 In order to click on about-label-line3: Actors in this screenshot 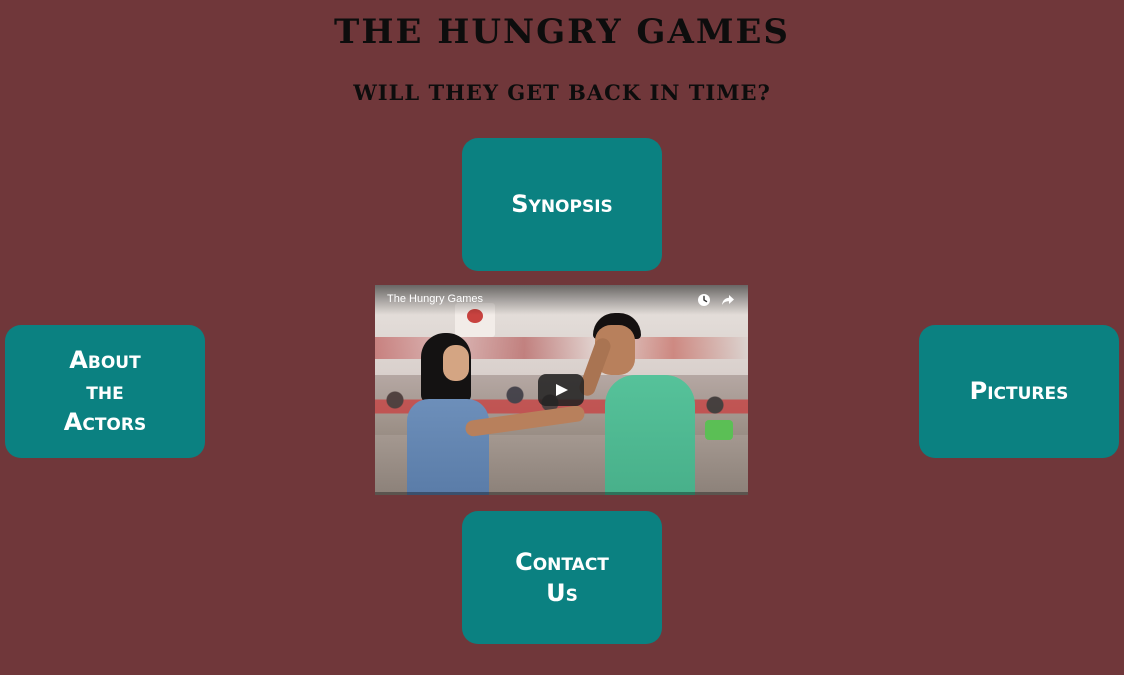, I will do `click(105, 422)`.